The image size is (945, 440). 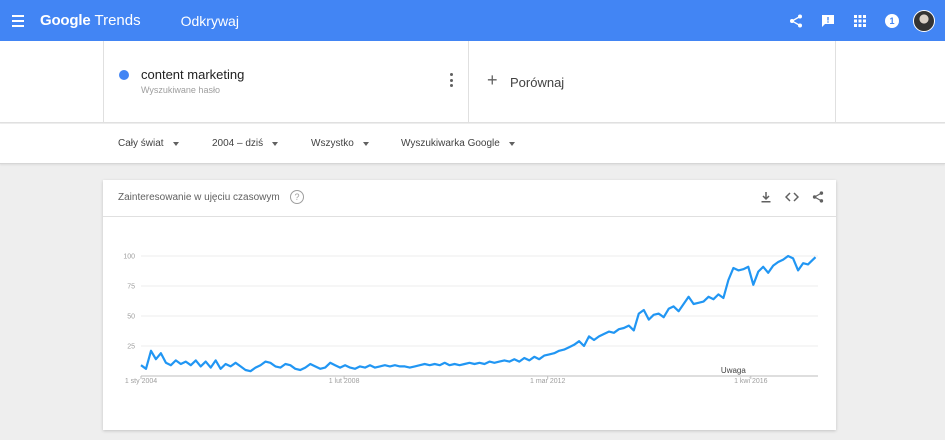 I want to click on search-type-filter: Wyszukiwarka Google, so click(x=458, y=143).